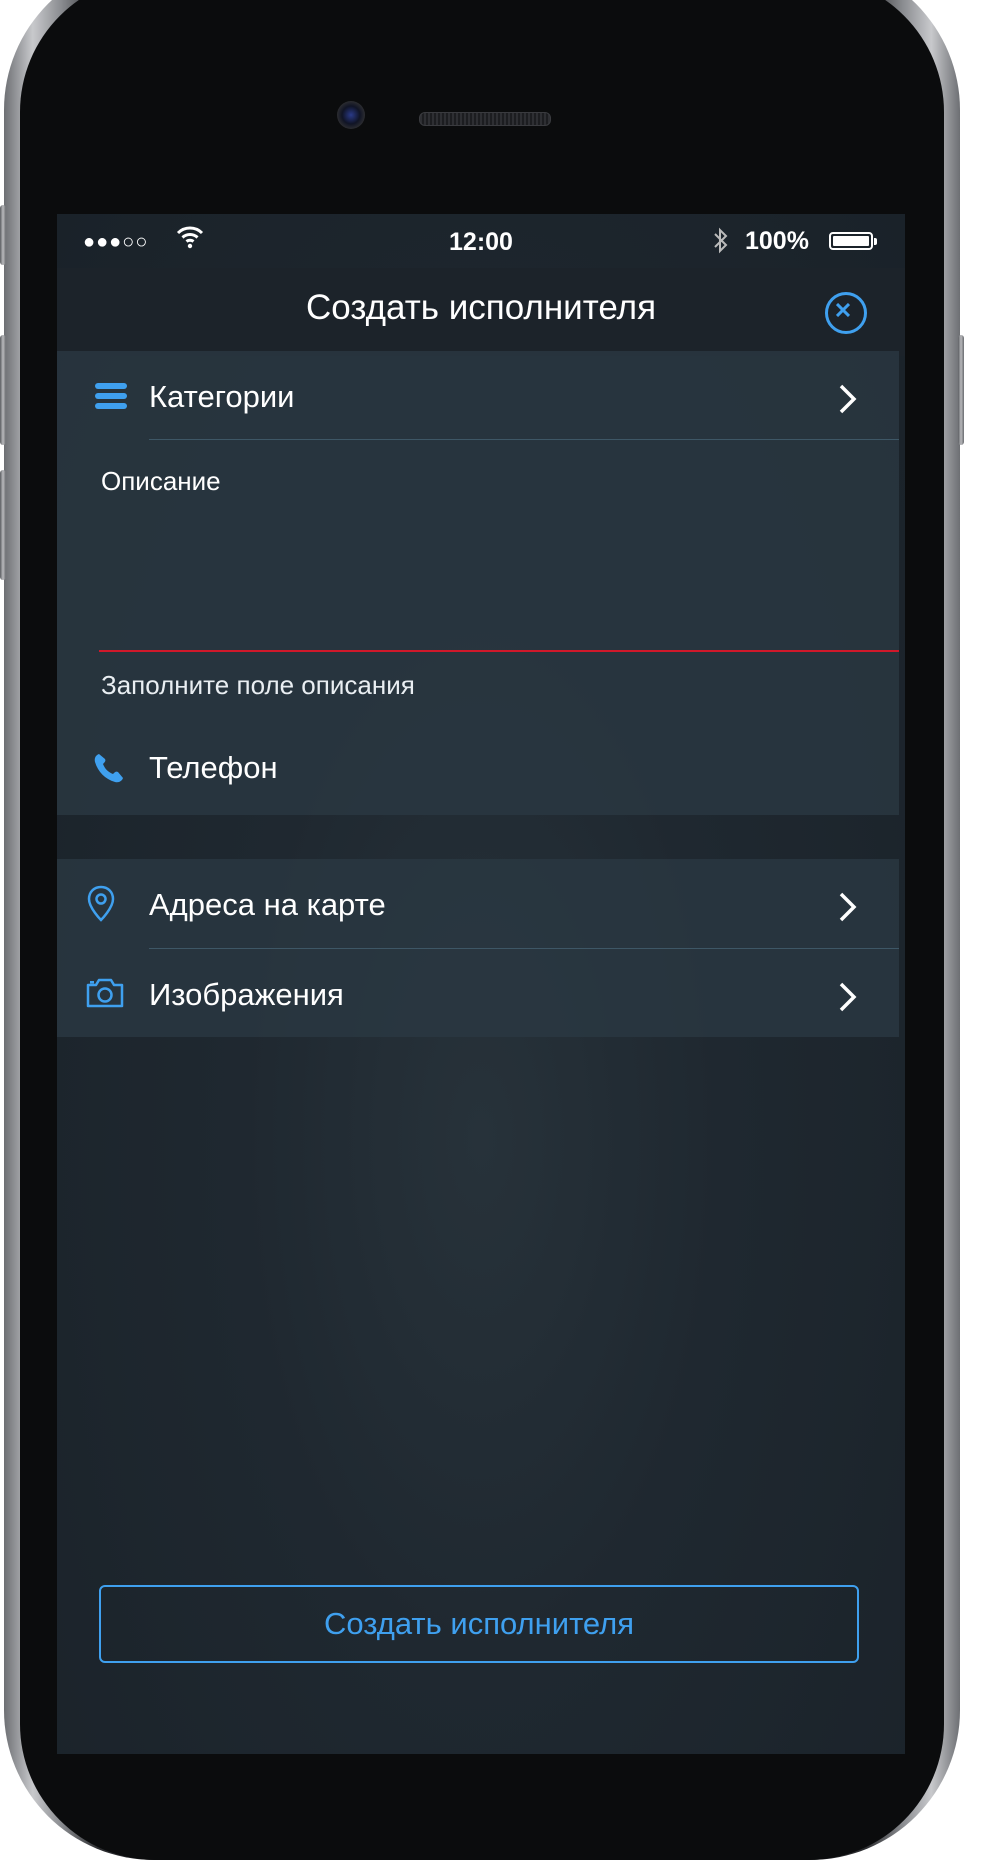 This screenshot has width=988, height=1860. I want to click on close-button, so click(846, 313).